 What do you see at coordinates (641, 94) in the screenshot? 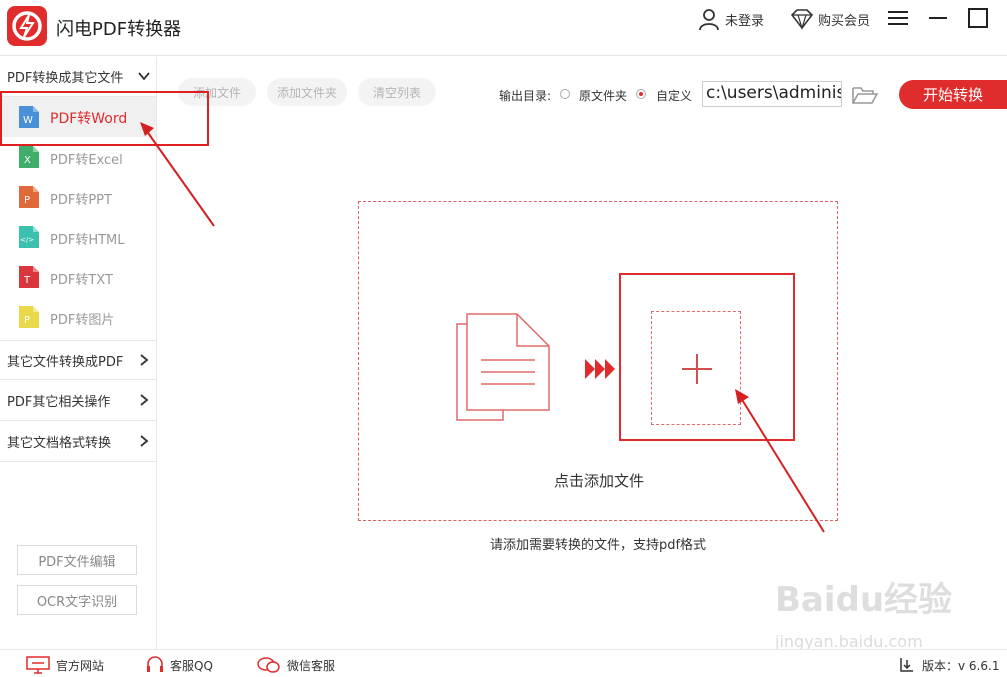
I see `radio-custom` at bounding box center [641, 94].